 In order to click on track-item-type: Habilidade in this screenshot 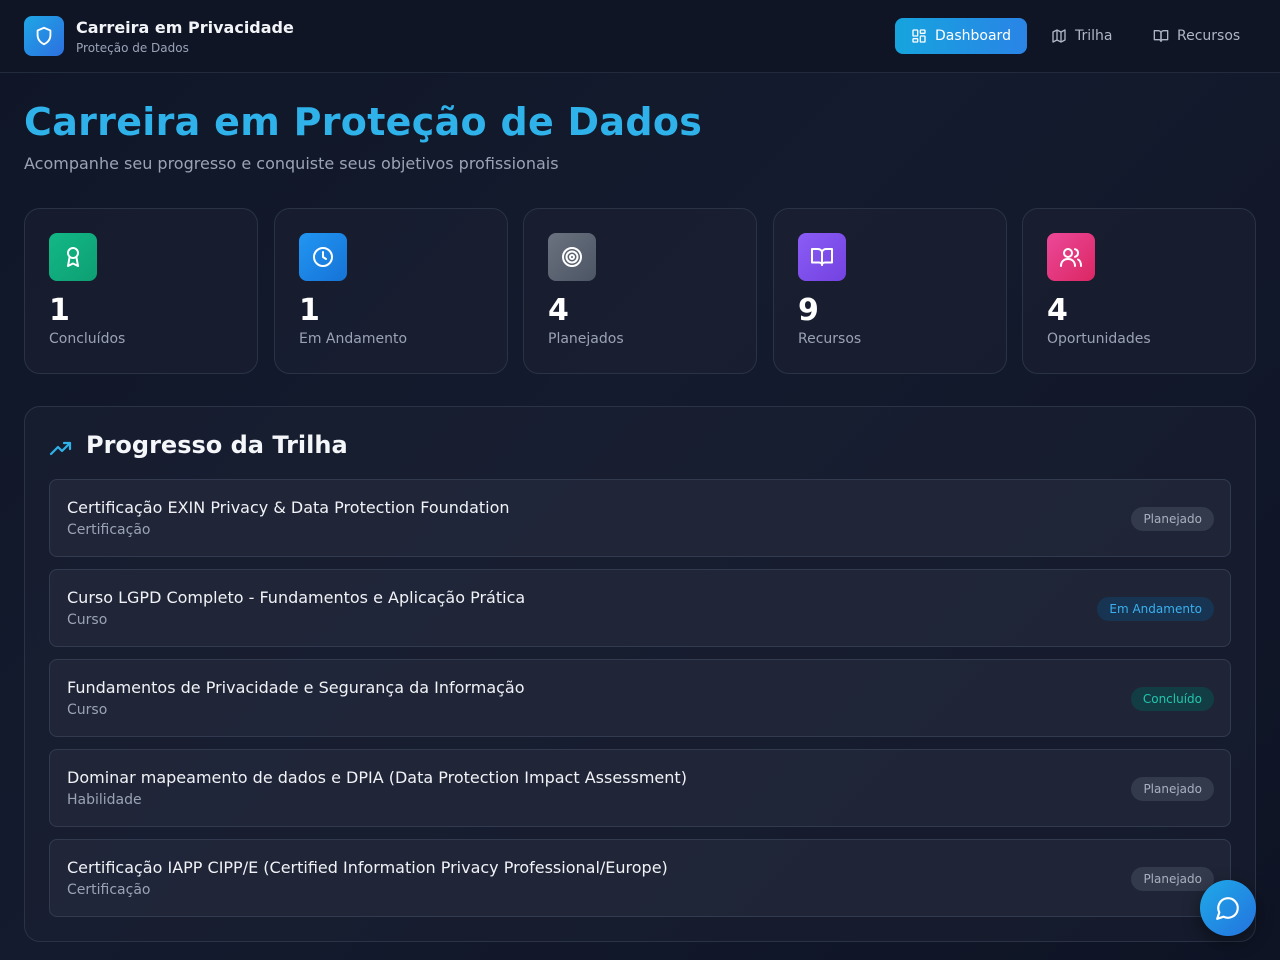, I will do `click(104, 800)`.